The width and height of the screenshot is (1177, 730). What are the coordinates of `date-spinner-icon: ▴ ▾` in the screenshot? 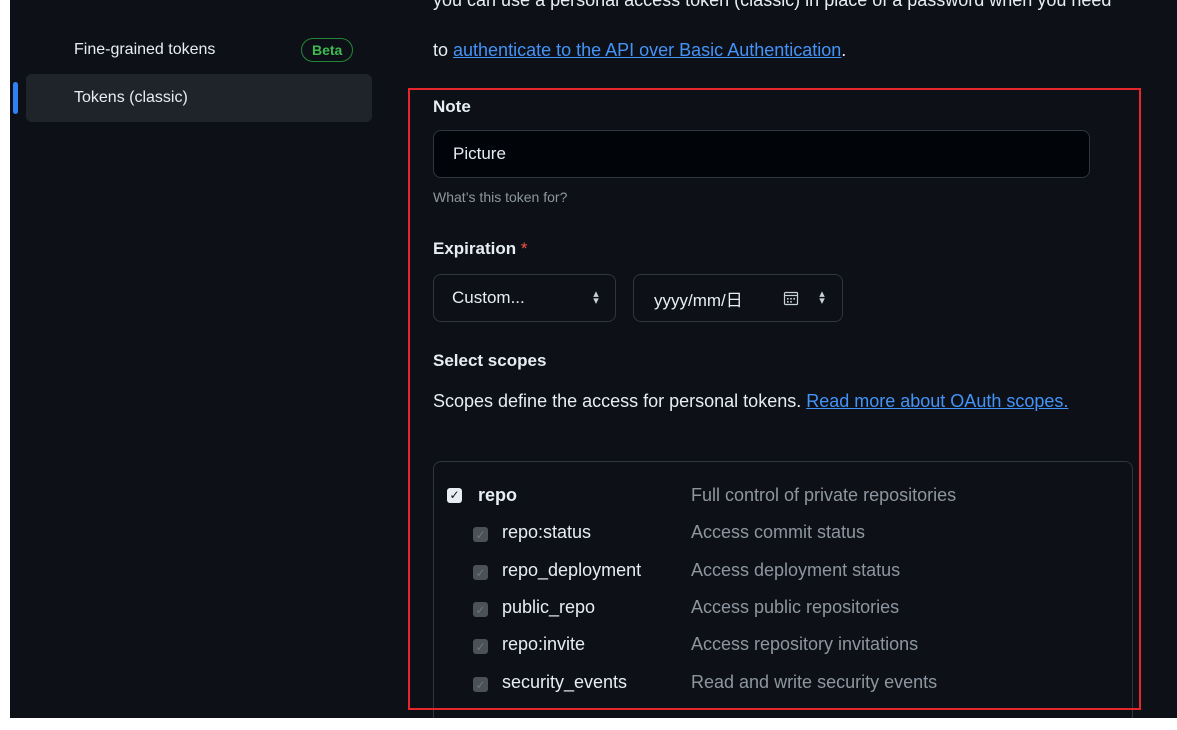 It's located at (822, 298).